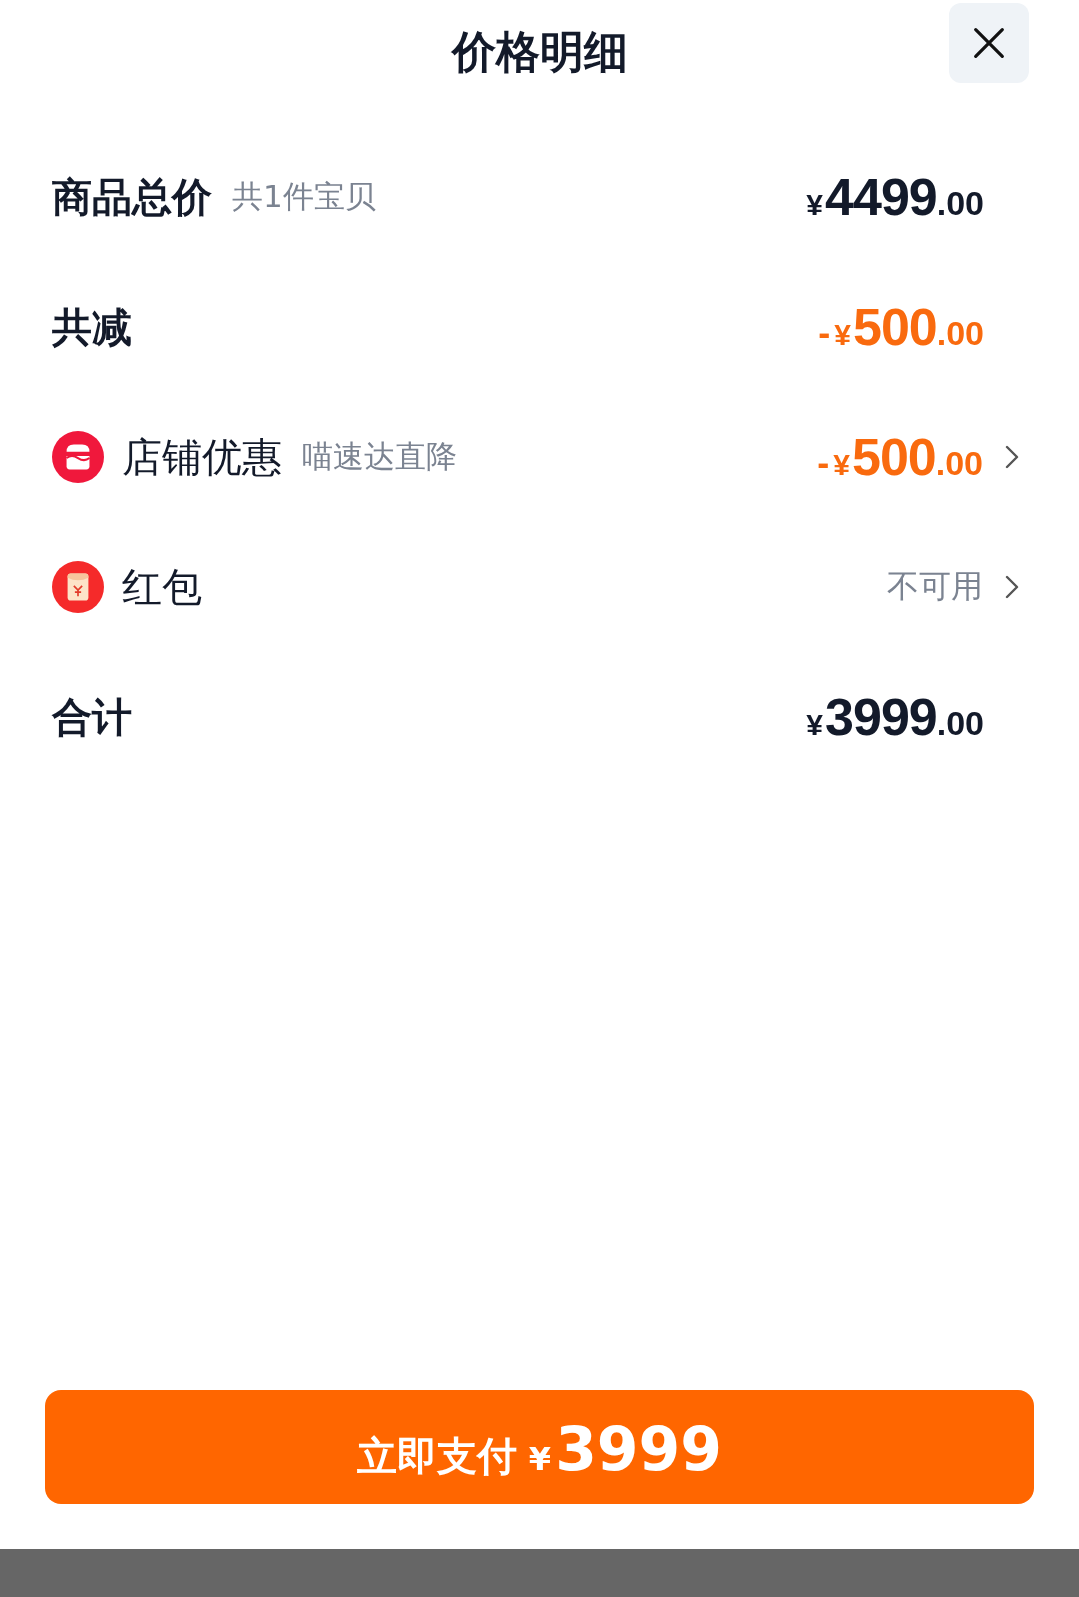 The height and width of the screenshot is (1597, 1079). What do you see at coordinates (304, 196) in the screenshot?
I see `row-note: 共1件宝贝` at bounding box center [304, 196].